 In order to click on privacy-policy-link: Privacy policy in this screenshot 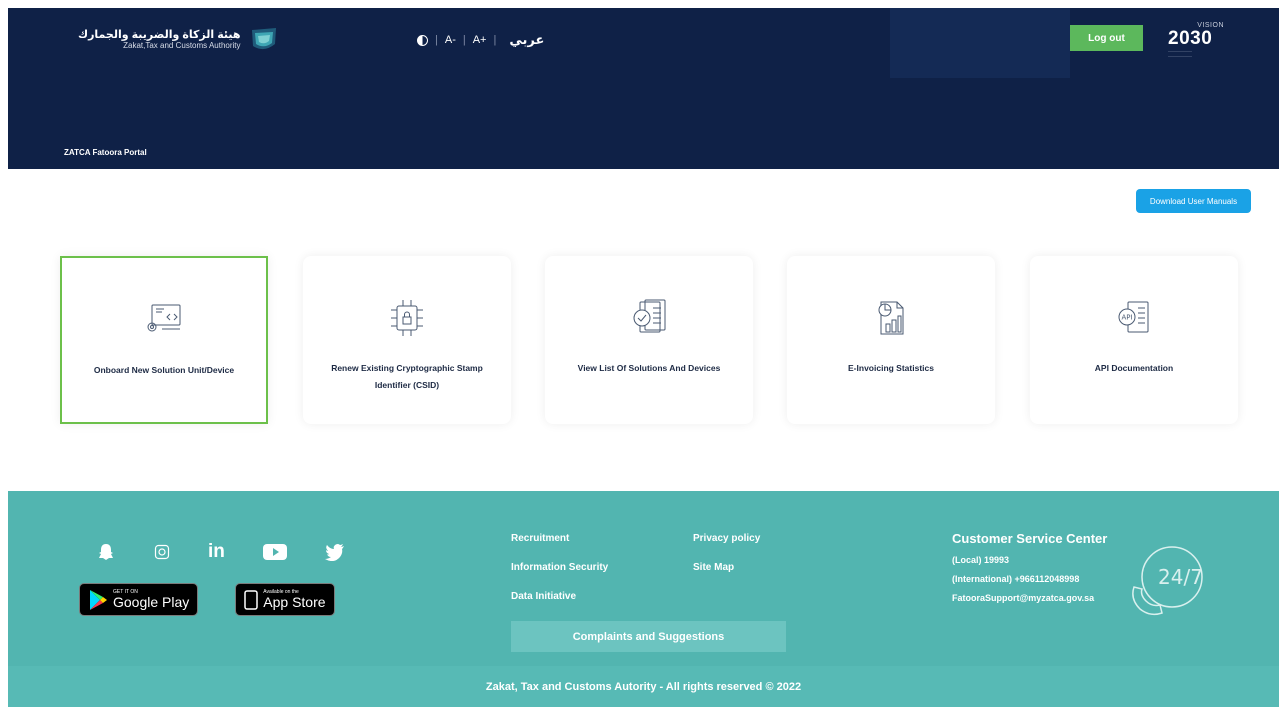, I will do `click(726, 538)`.